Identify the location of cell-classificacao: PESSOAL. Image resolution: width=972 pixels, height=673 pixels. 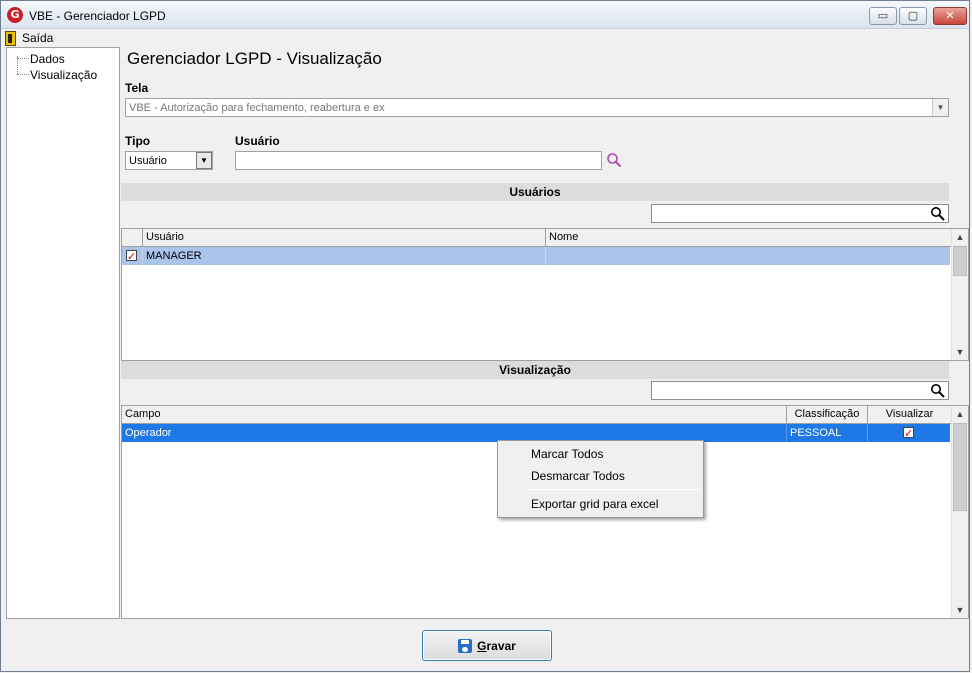
(827, 433).